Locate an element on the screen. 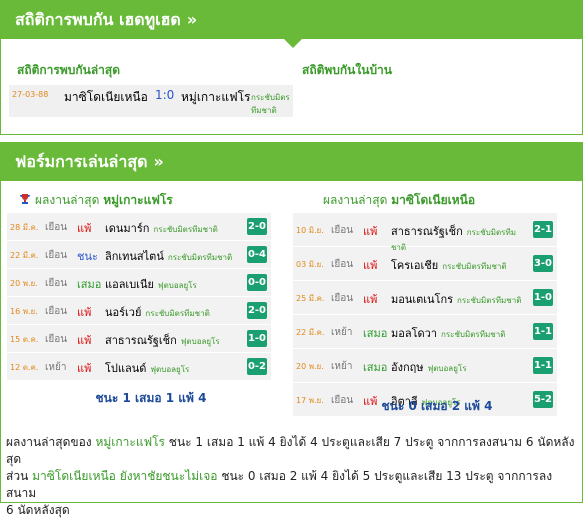 The width and height of the screenshot is (585, 519). result-opponent: แอลเบเนีย ฟุตบอลยูโร is located at coordinates (175, 284).